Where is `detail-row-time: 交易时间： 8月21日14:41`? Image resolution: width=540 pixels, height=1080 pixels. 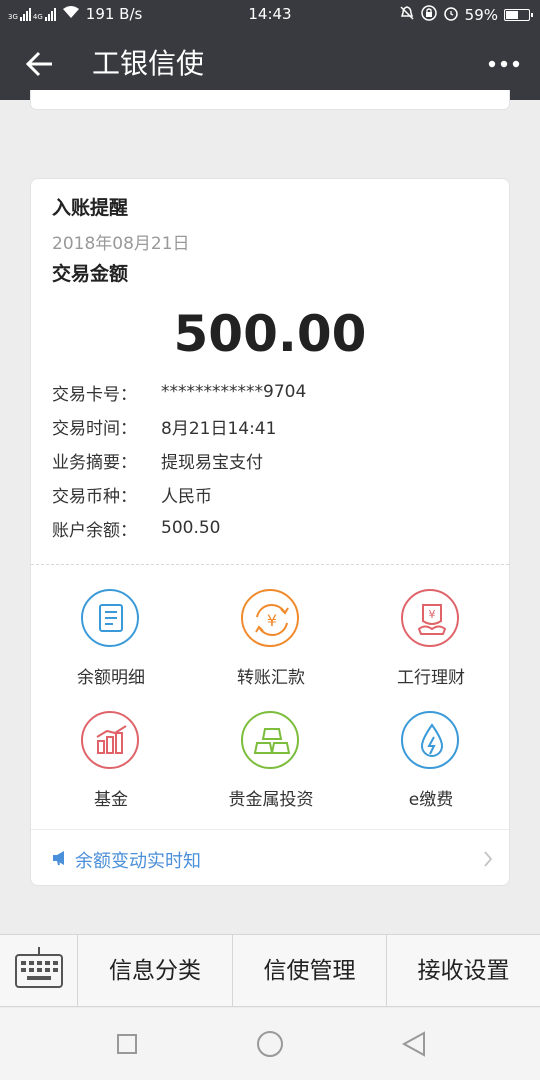
detail-row-time: 交易时间： 8月21日14:41 is located at coordinates (179, 426).